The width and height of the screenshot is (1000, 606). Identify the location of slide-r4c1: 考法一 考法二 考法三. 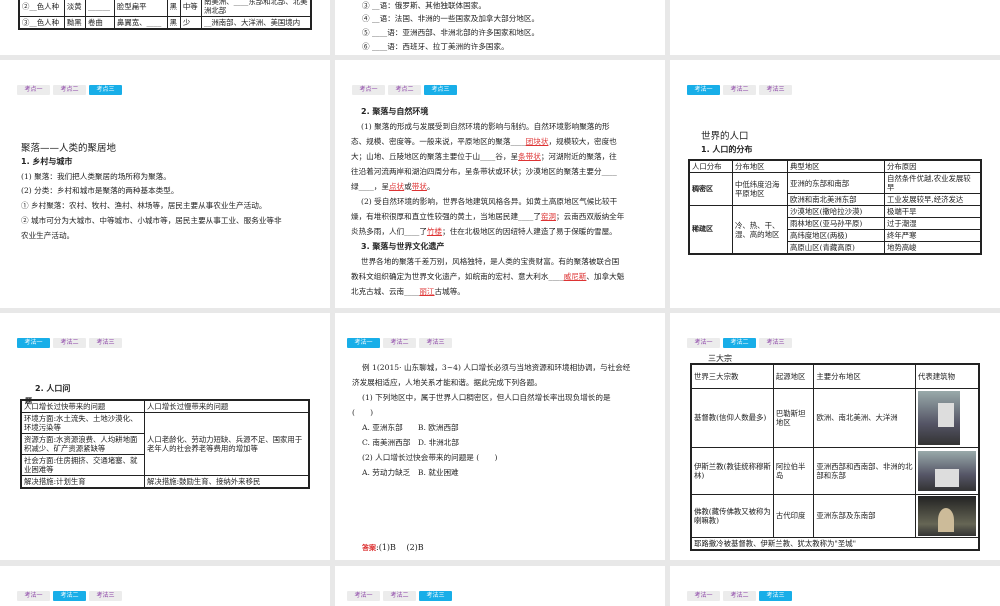
(165, 586).